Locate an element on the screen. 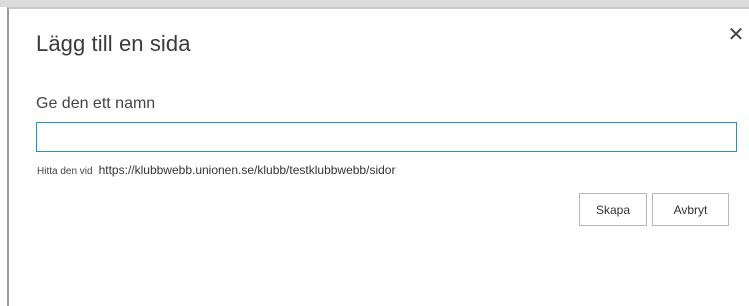 This screenshot has height=306, width=749. cancel-button: Avbryt is located at coordinates (690, 209).